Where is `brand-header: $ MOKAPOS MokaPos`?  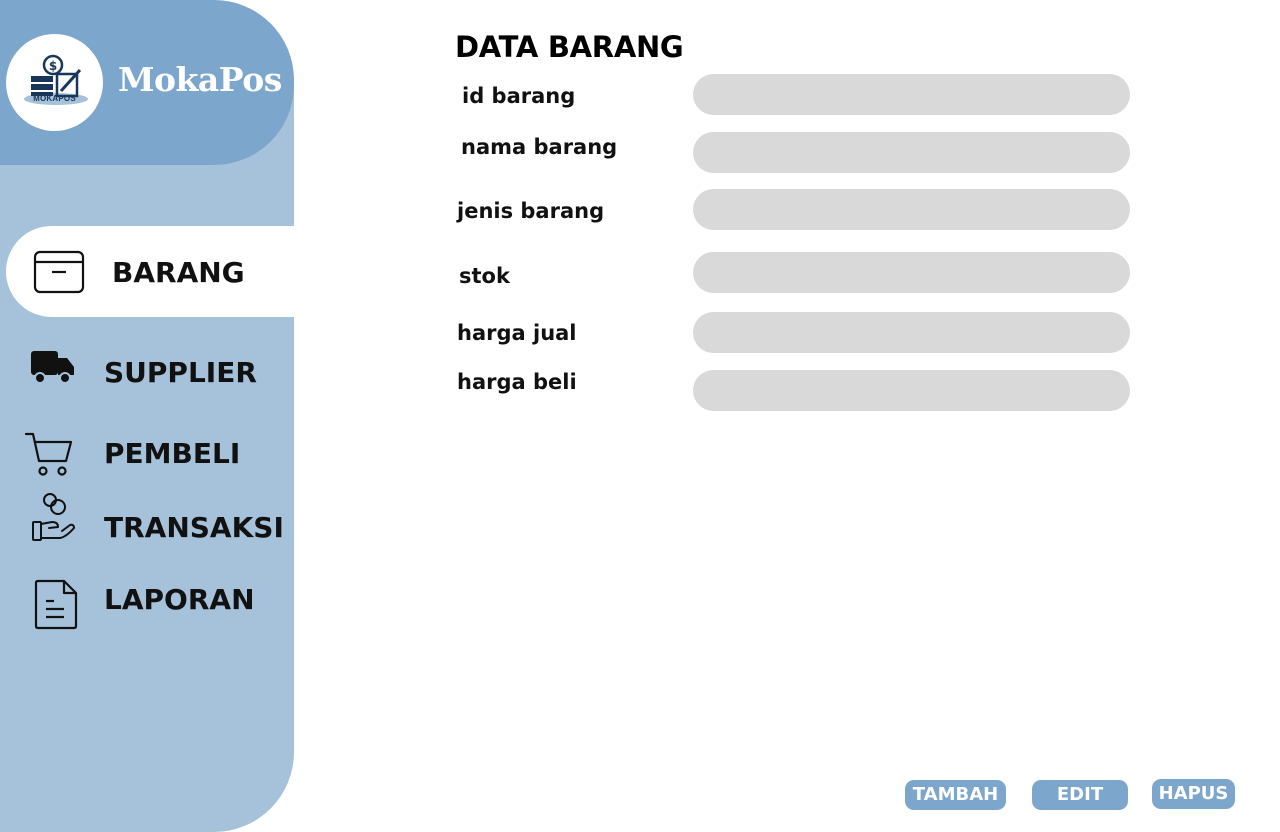 brand-header: $ MOKAPOS MokaPos is located at coordinates (147, 82).